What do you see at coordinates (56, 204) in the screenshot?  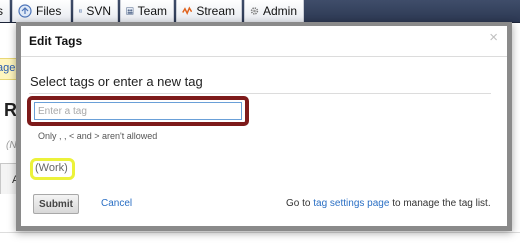 I see `submit-button: Submit` at bounding box center [56, 204].